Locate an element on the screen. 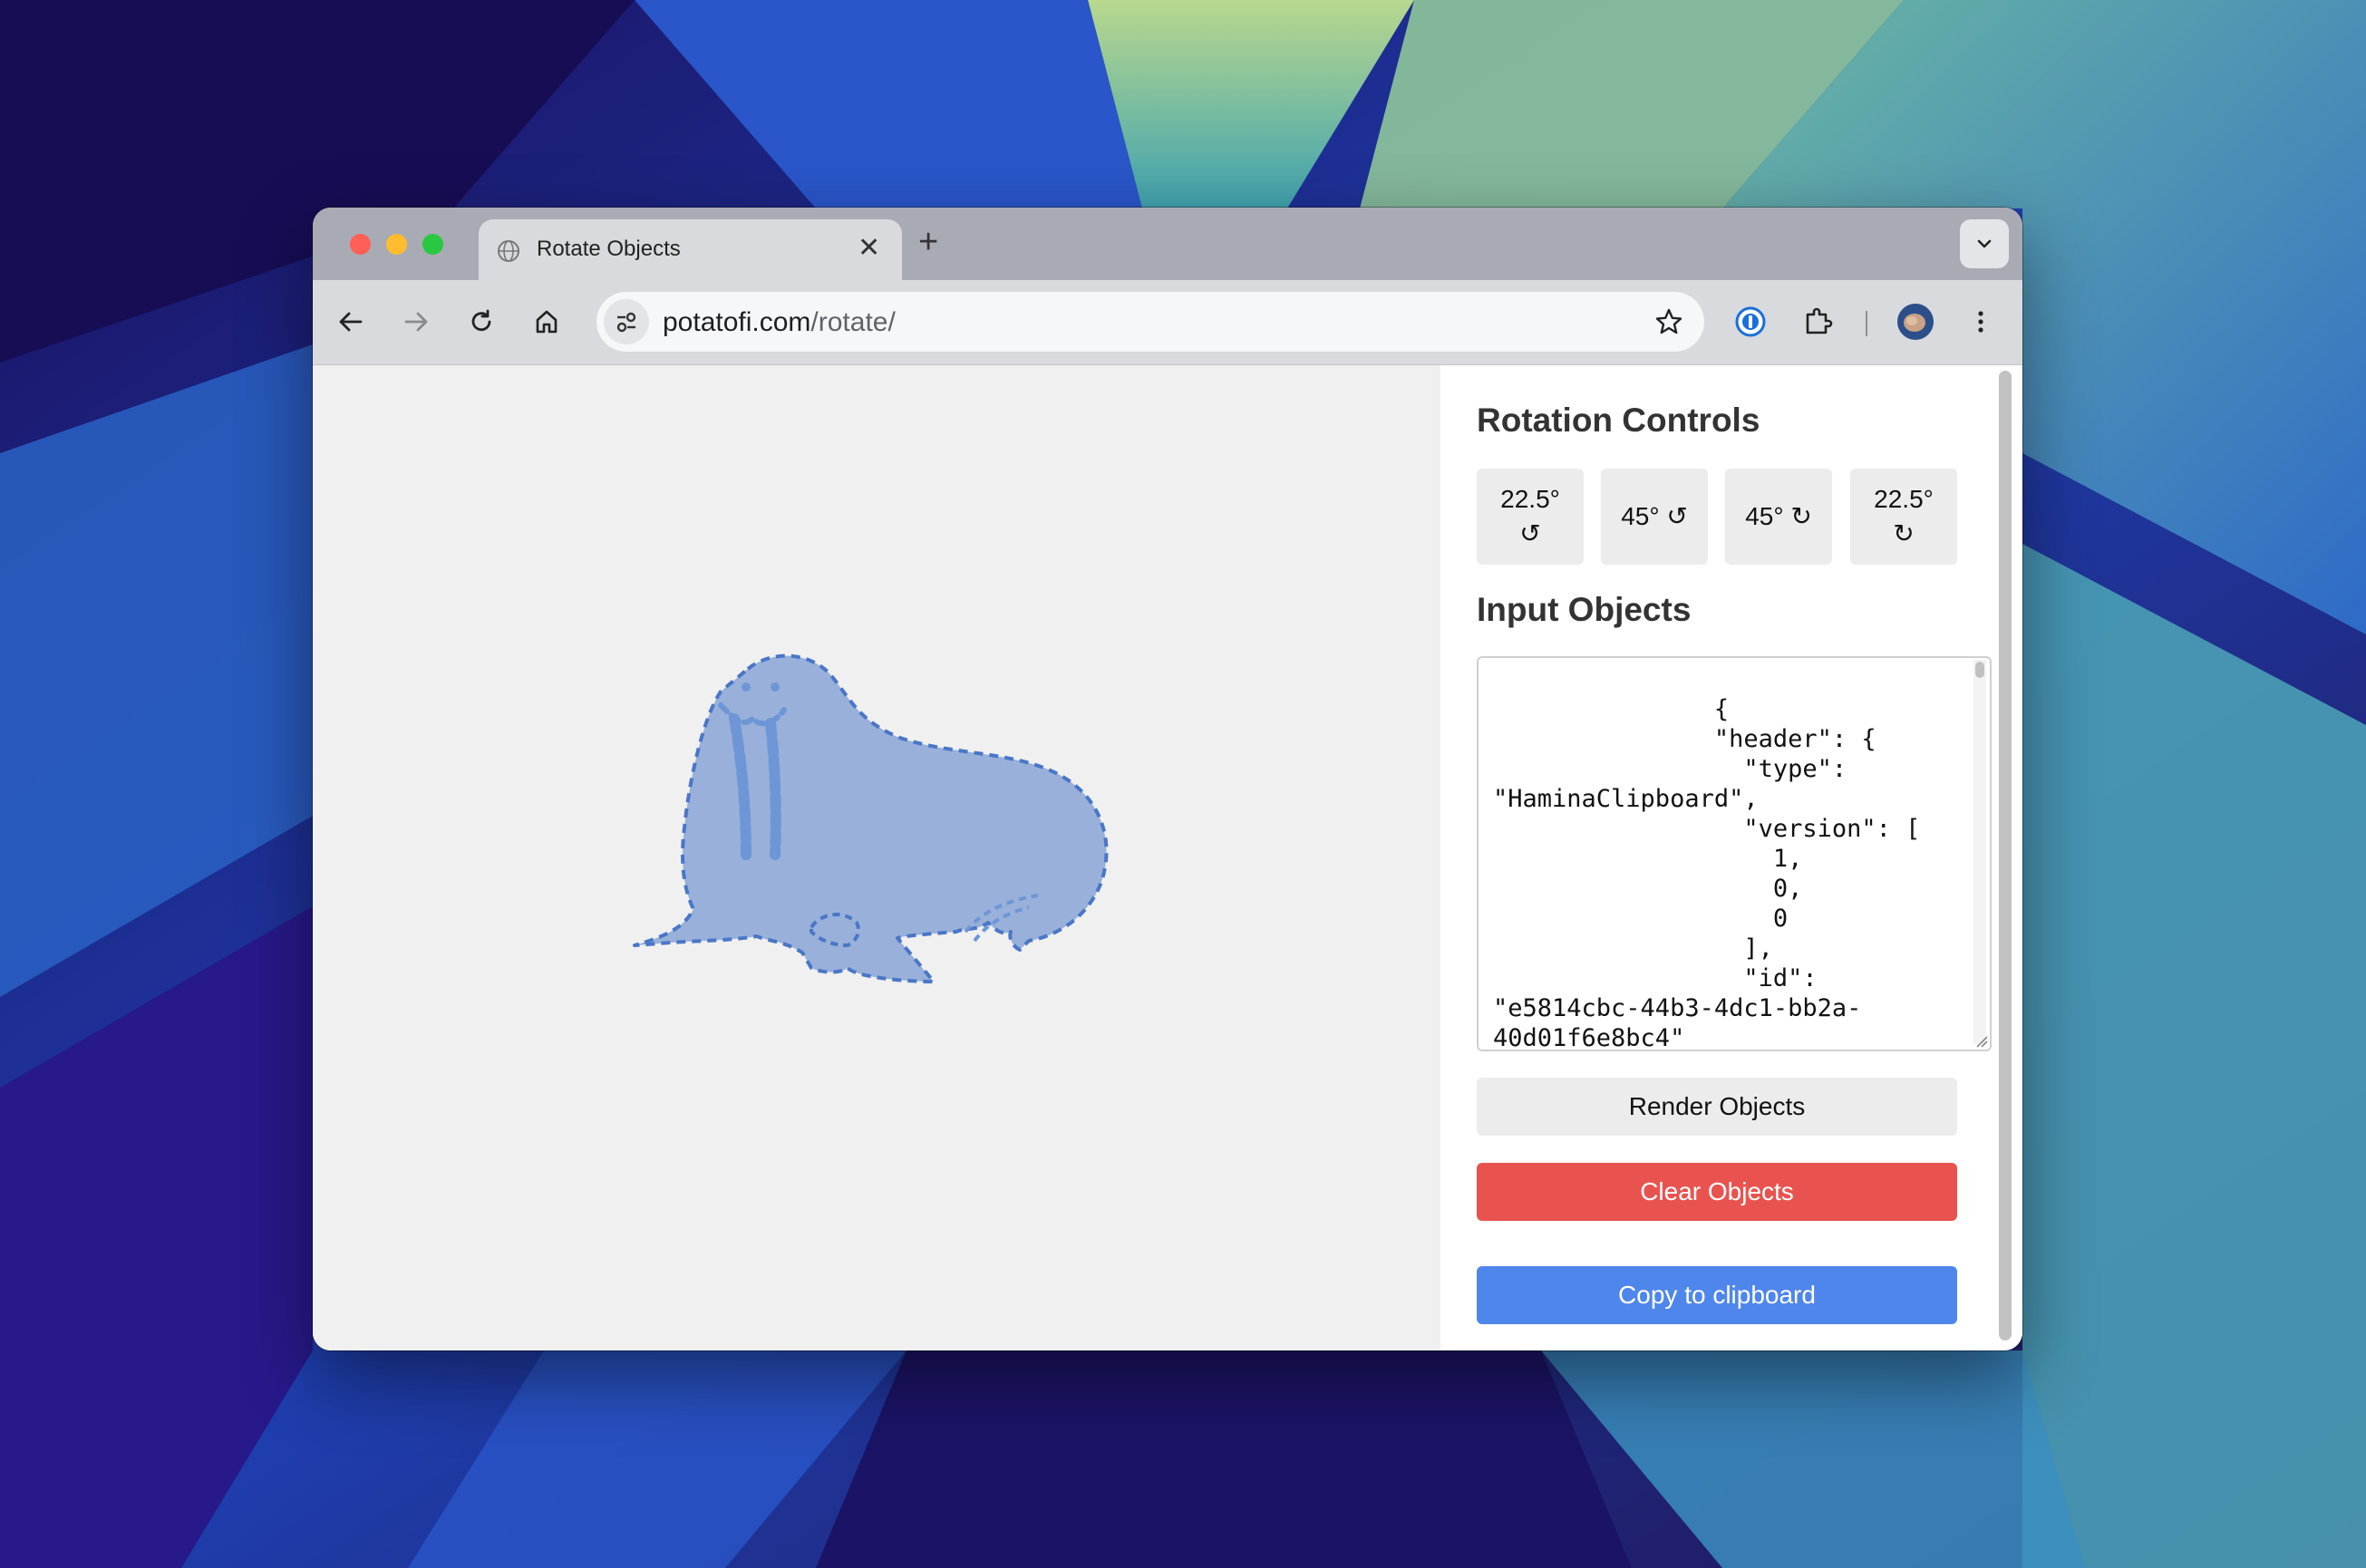 The image size is (2366, 1568). tab-bar: Rotate Objects ✕ + is located at coordinates (1167, 244).